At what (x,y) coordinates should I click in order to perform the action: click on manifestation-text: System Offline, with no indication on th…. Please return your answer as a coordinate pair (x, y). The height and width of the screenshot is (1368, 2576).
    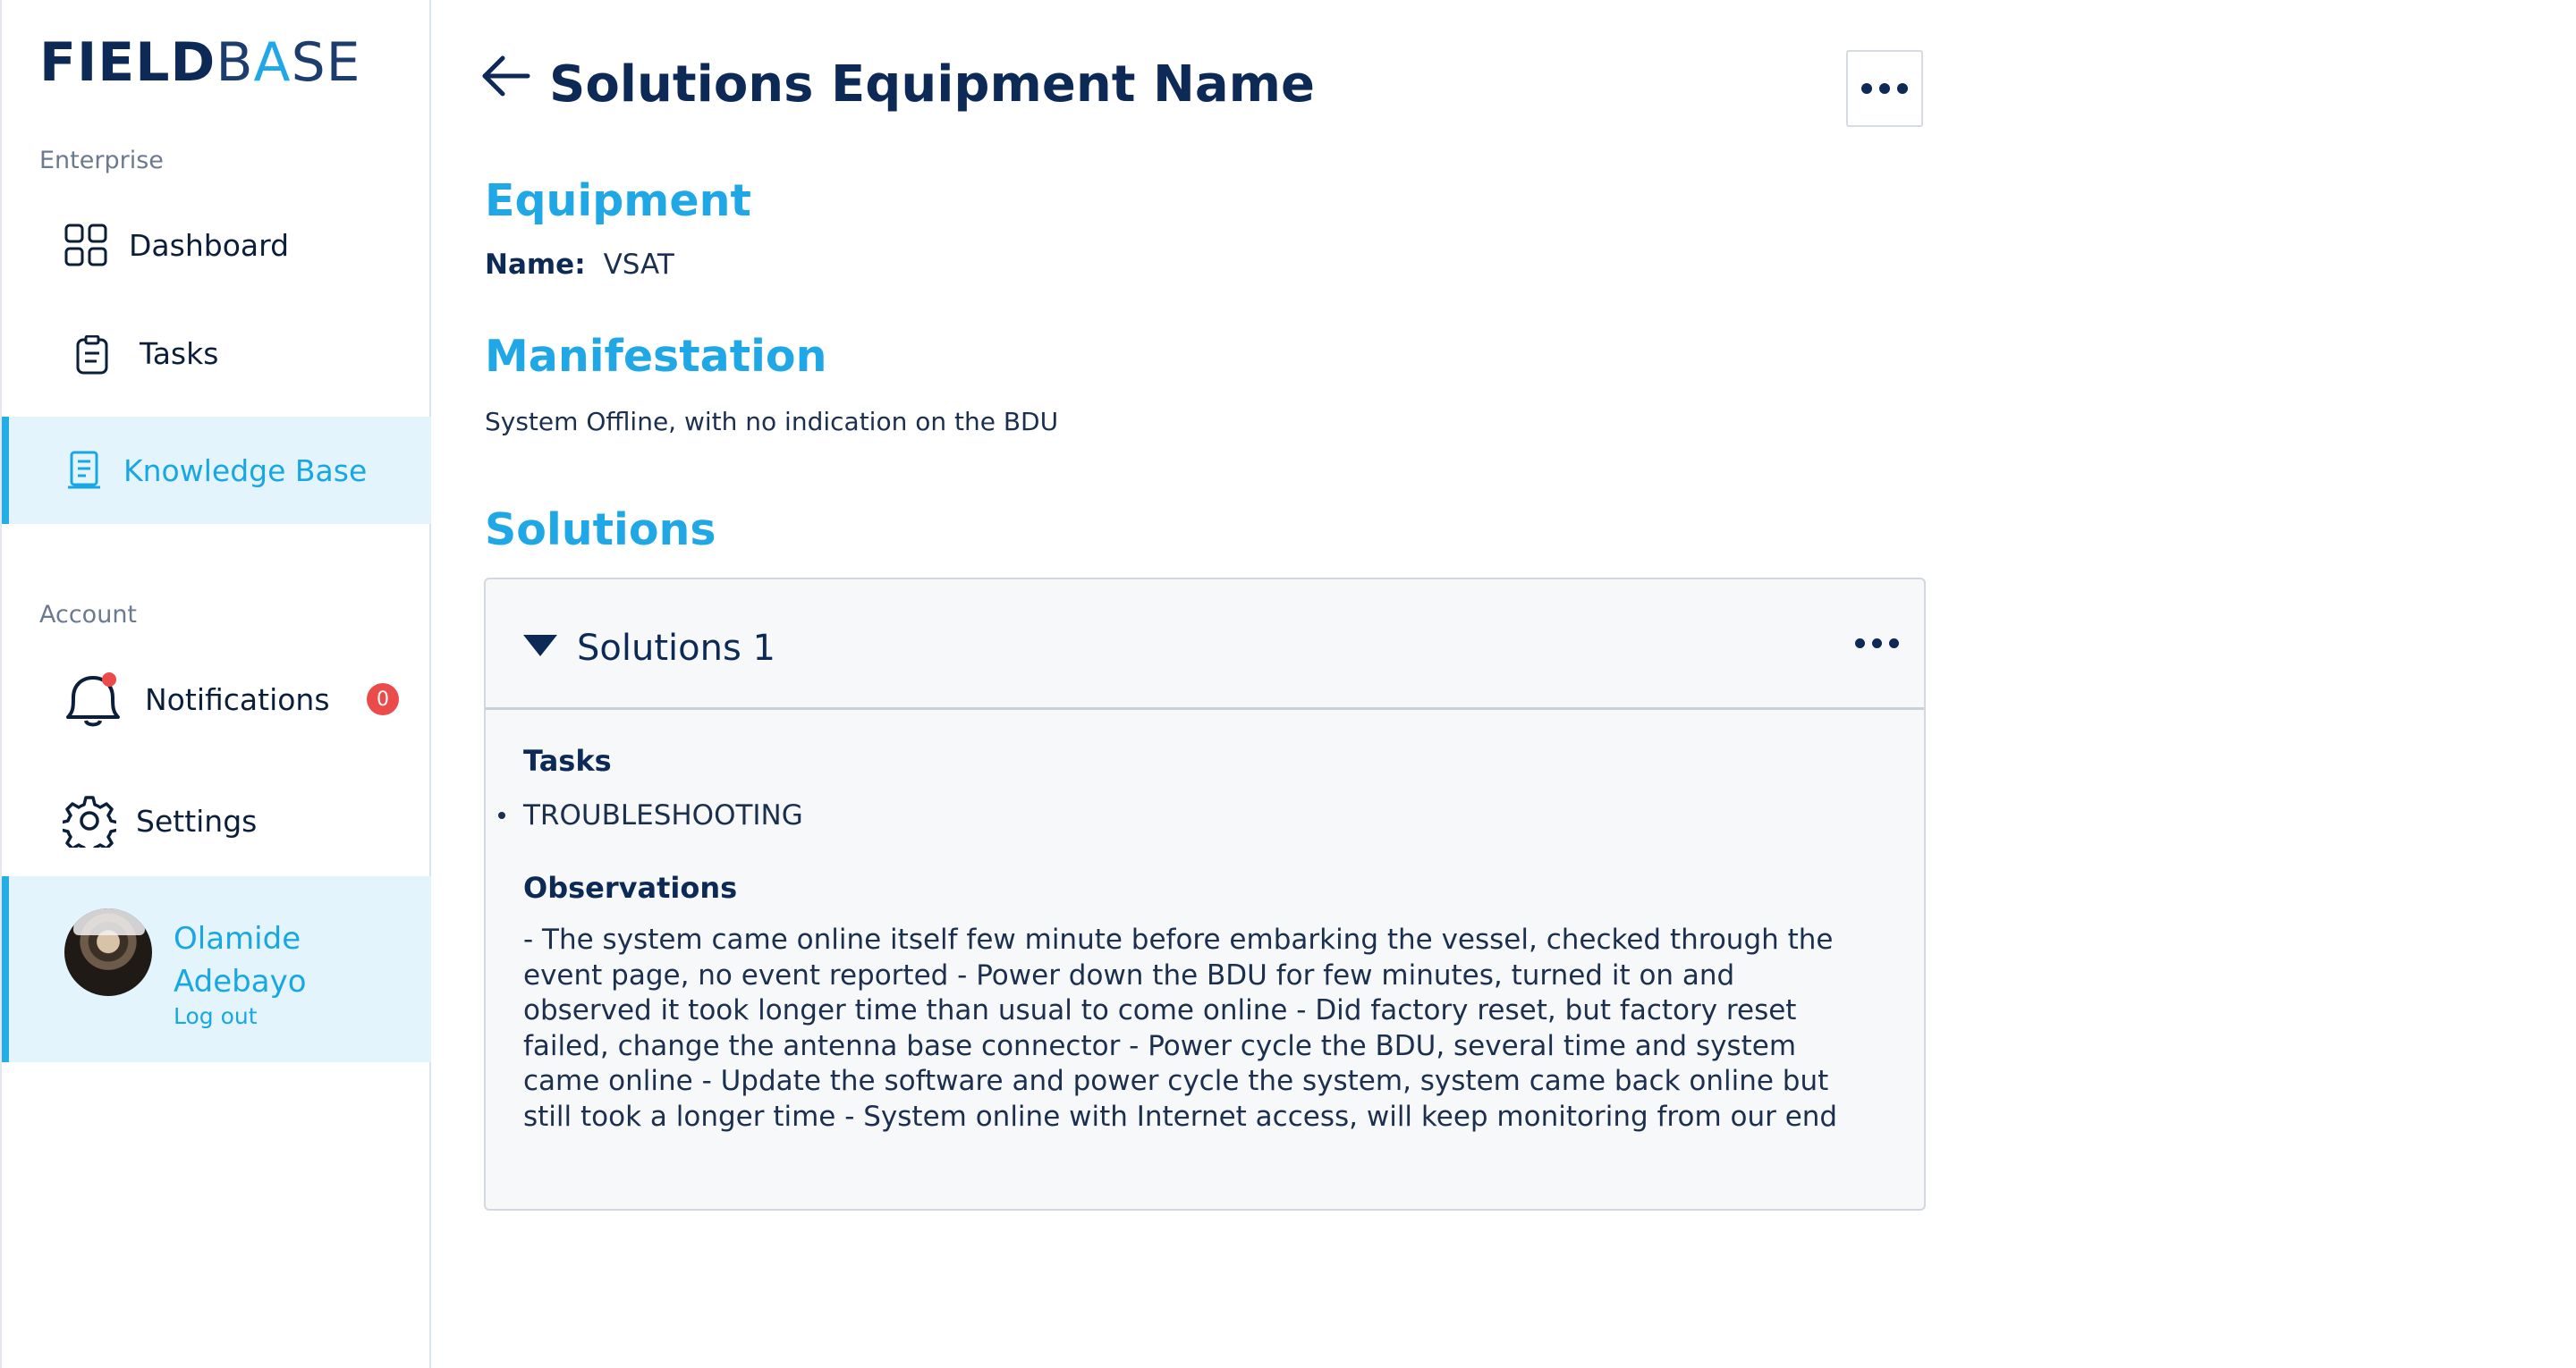
    Looking at the image, I should click on (772, 421).